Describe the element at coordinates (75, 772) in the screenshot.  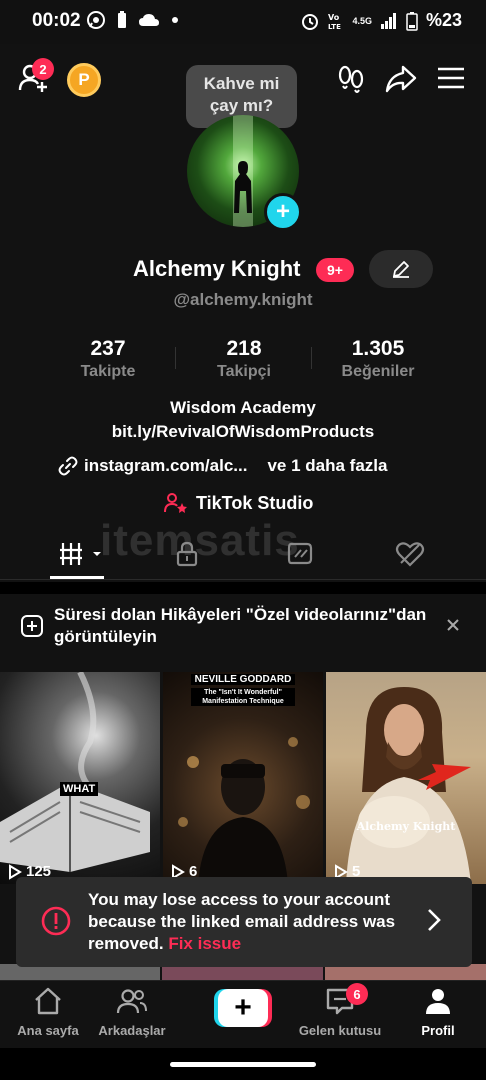
I see `book-smoke-image` at that location.